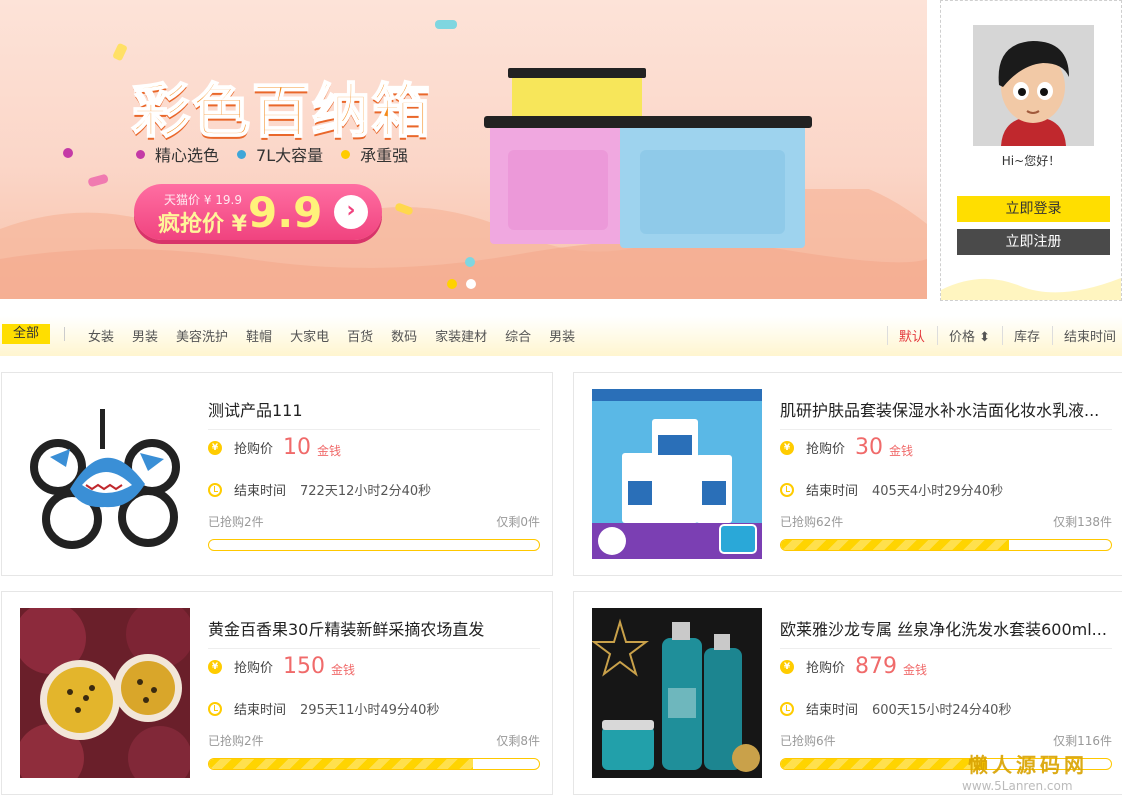  I want to click on user-panel: Hi~您好！ 立即登录 立即注册, so click(1031, 150).